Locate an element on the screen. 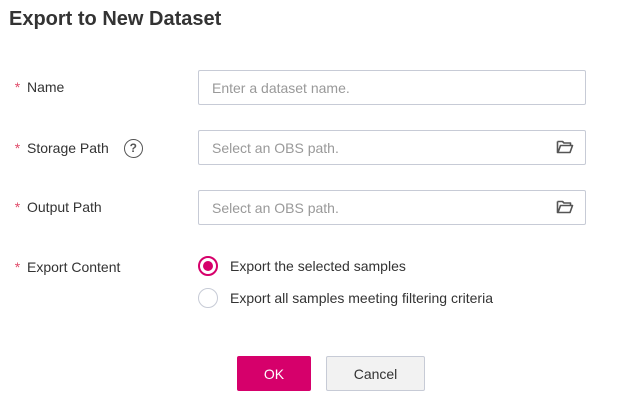  radio-button-checked is located at coordinates (208, 266).